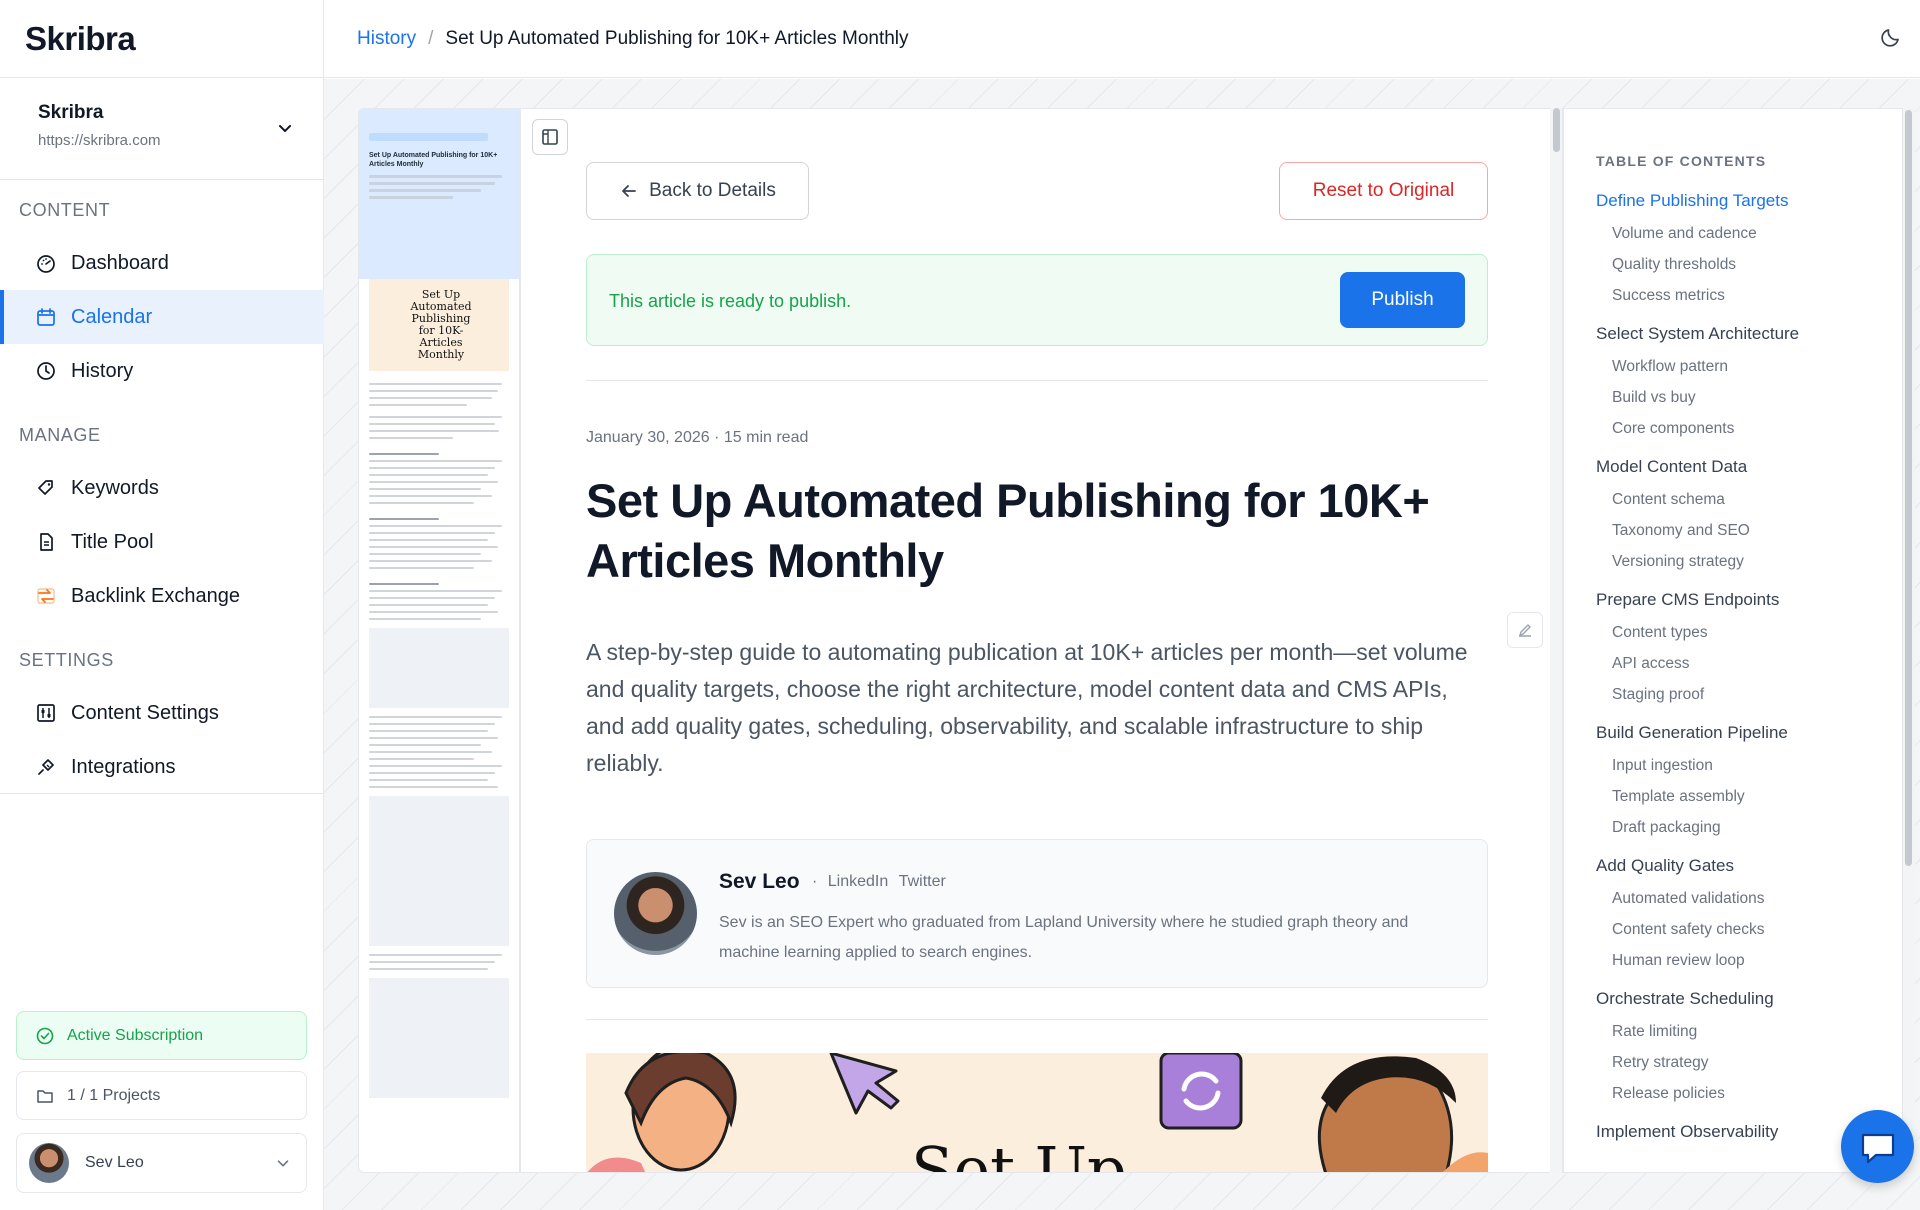  What do you see at coordinates (49, 1163) in the screenshot?
I see `avatar` at bounding box center [49, 1163].